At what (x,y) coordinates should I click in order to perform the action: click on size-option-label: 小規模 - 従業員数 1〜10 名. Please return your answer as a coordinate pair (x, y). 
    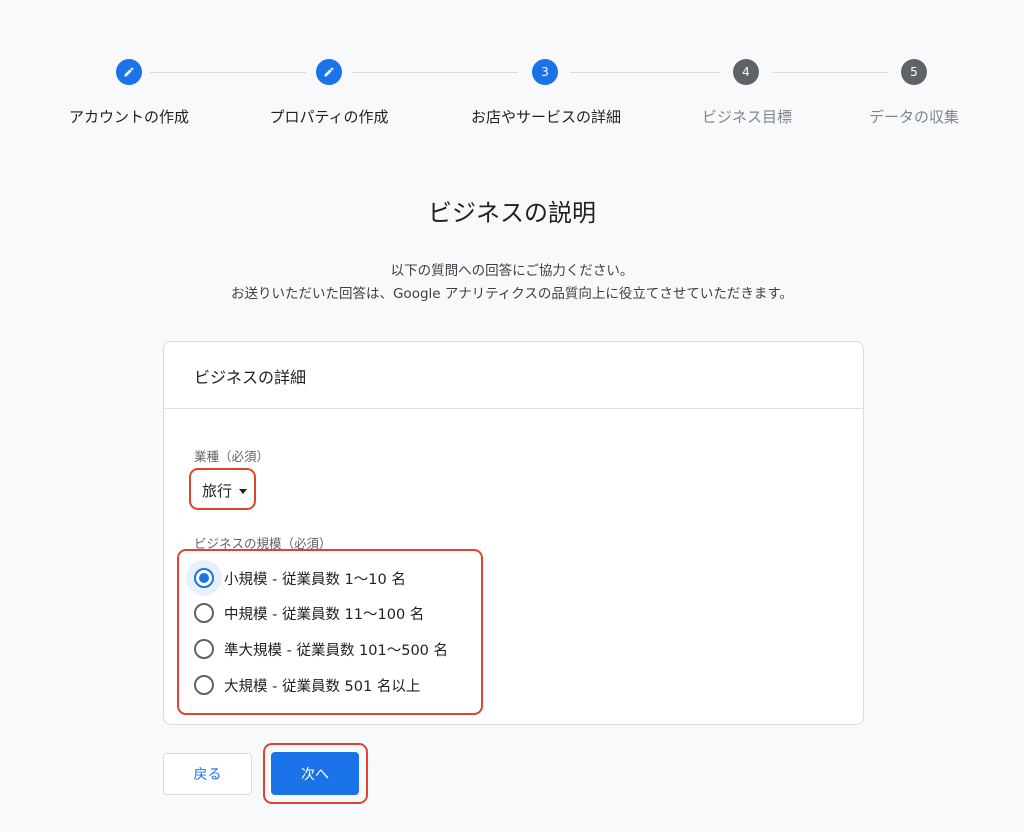
    Looking at the image, I should click on (315, 579).